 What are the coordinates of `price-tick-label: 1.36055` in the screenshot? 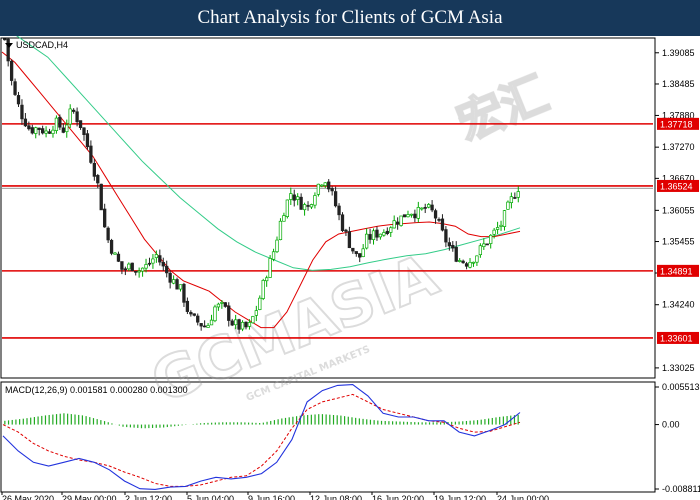 It's located at (678, 210).